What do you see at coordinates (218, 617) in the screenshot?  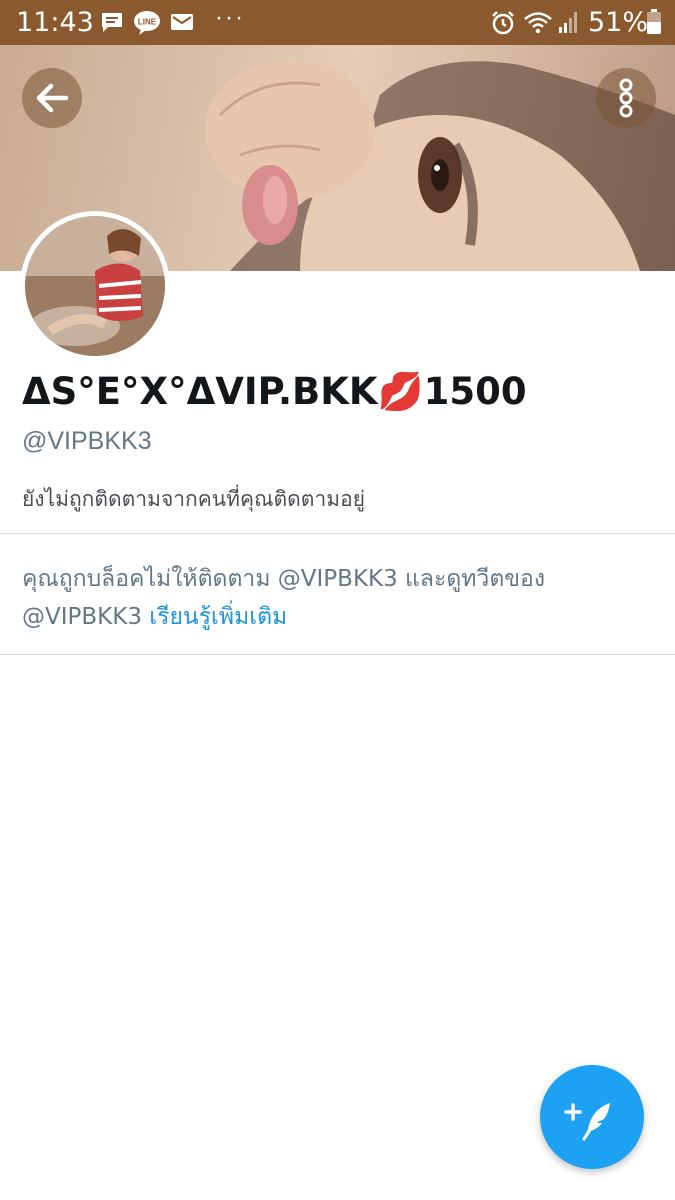 I see `learn-more-link: เรียนรู้เพิ่มเติม` at bounding box center [218, 617].